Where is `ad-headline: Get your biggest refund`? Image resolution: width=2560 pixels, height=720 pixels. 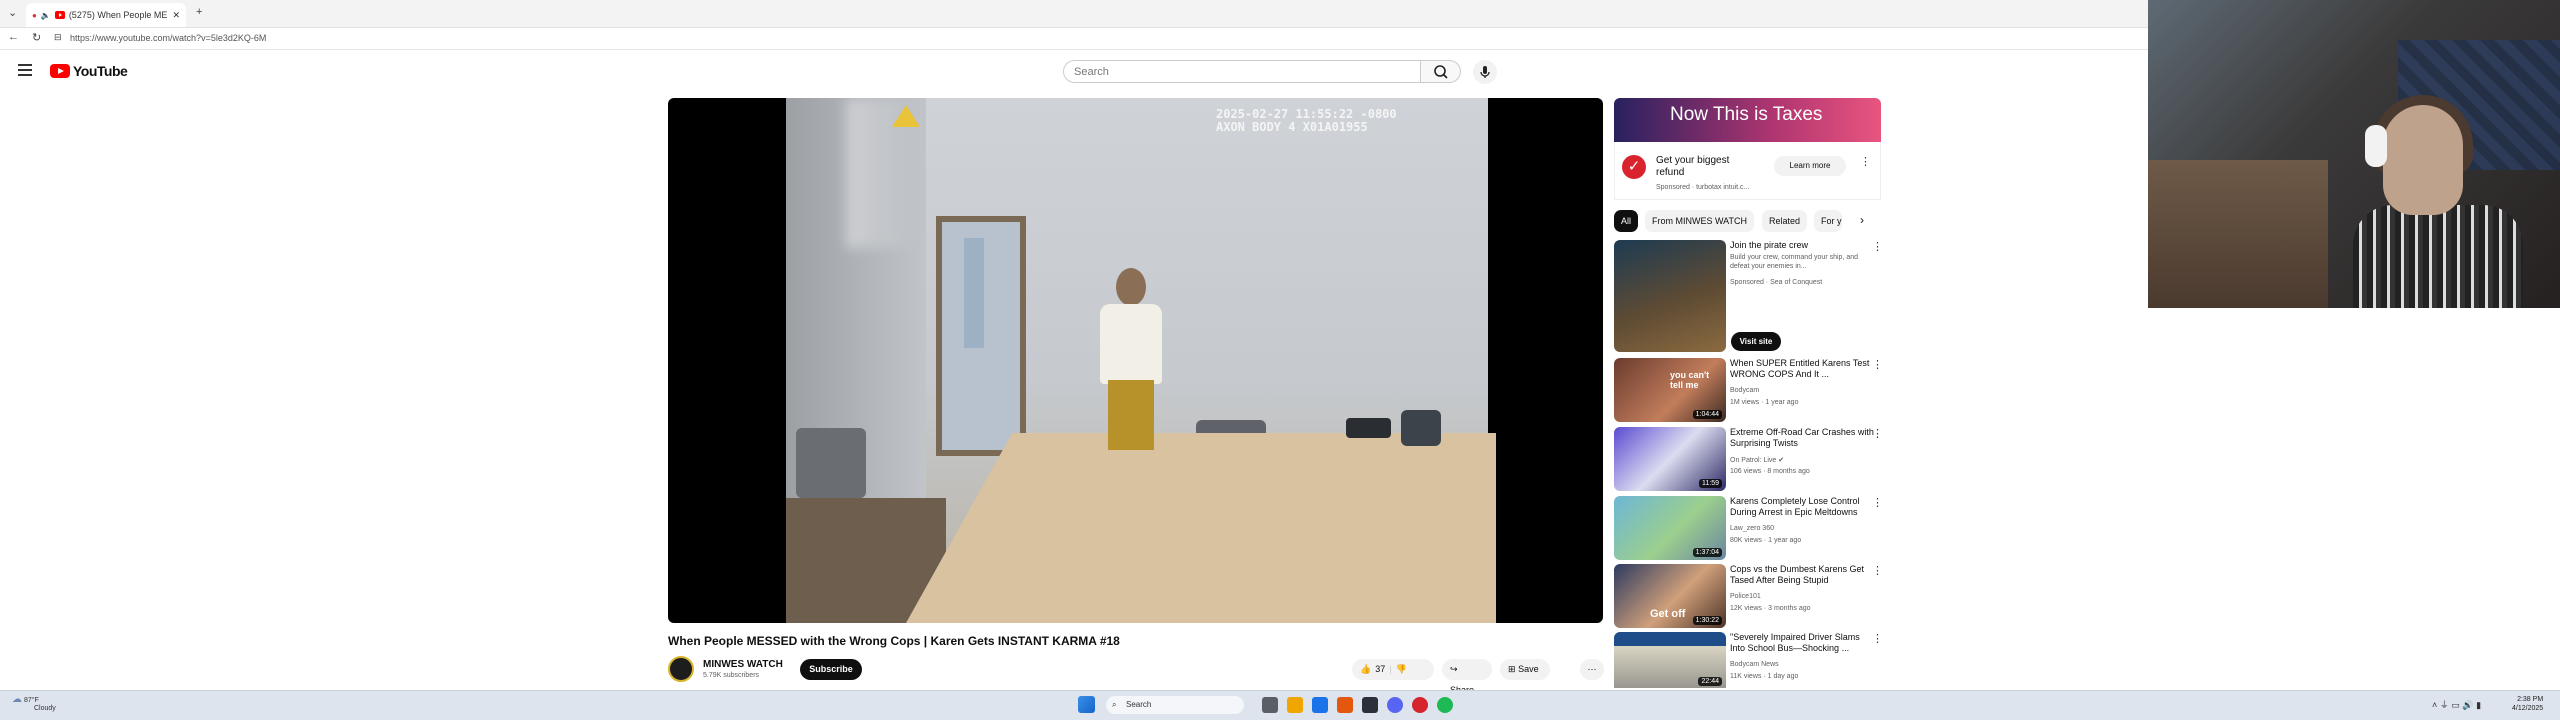 ad-headline: Get your biggest refund is located at coordinates (1701, 167).